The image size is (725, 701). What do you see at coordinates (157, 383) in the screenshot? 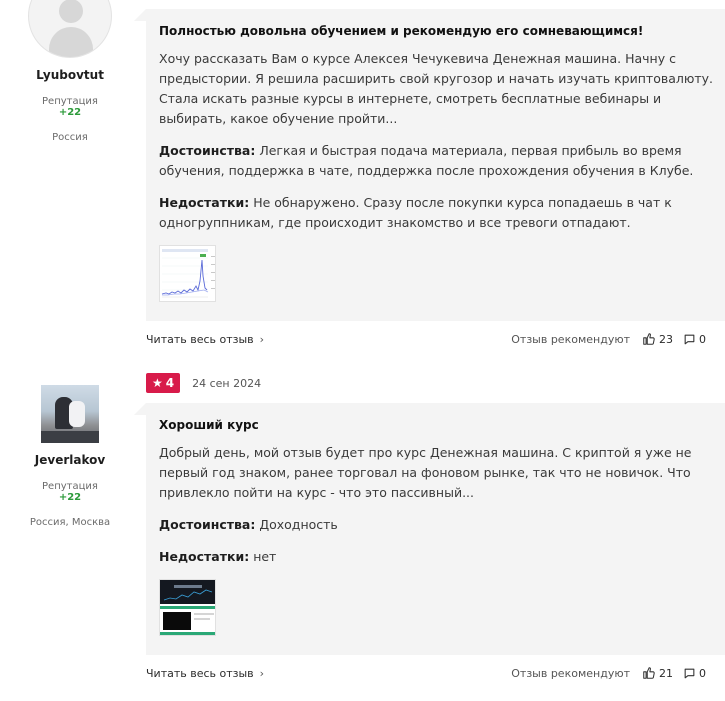
I see `star-icon: ★` at bounding box center [157, 383].